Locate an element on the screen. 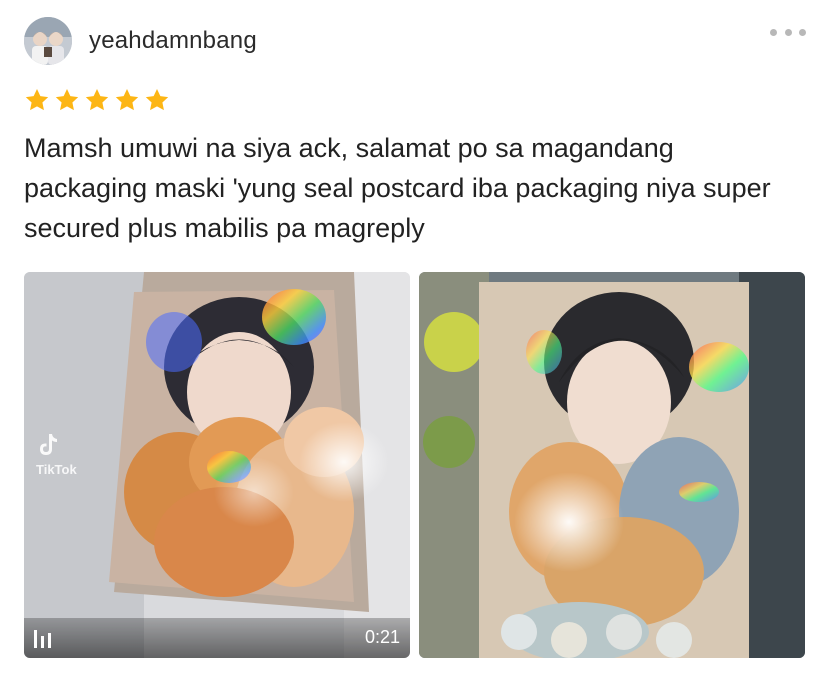  review-header: yeahdamnbang is located at coordinates (140, 41).